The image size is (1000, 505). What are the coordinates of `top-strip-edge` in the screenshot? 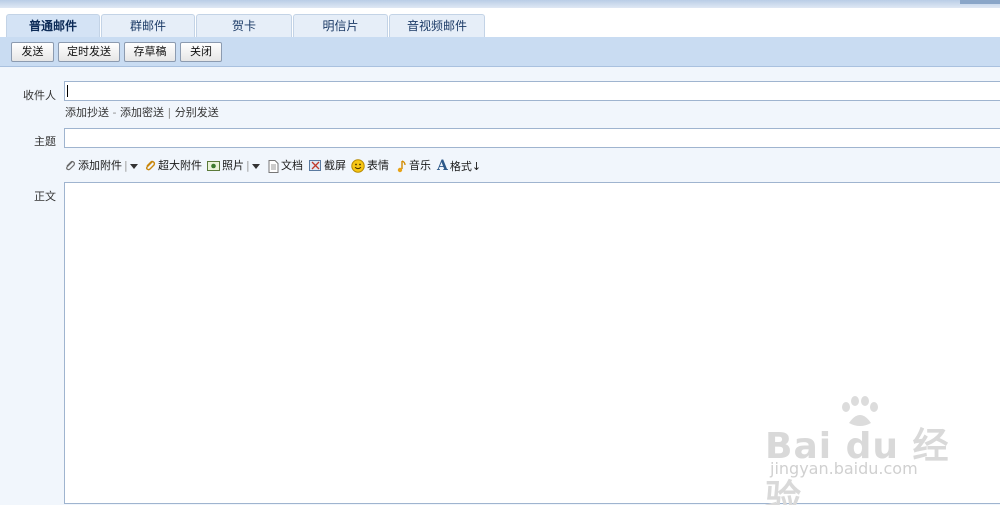 It's located at (980, 2).